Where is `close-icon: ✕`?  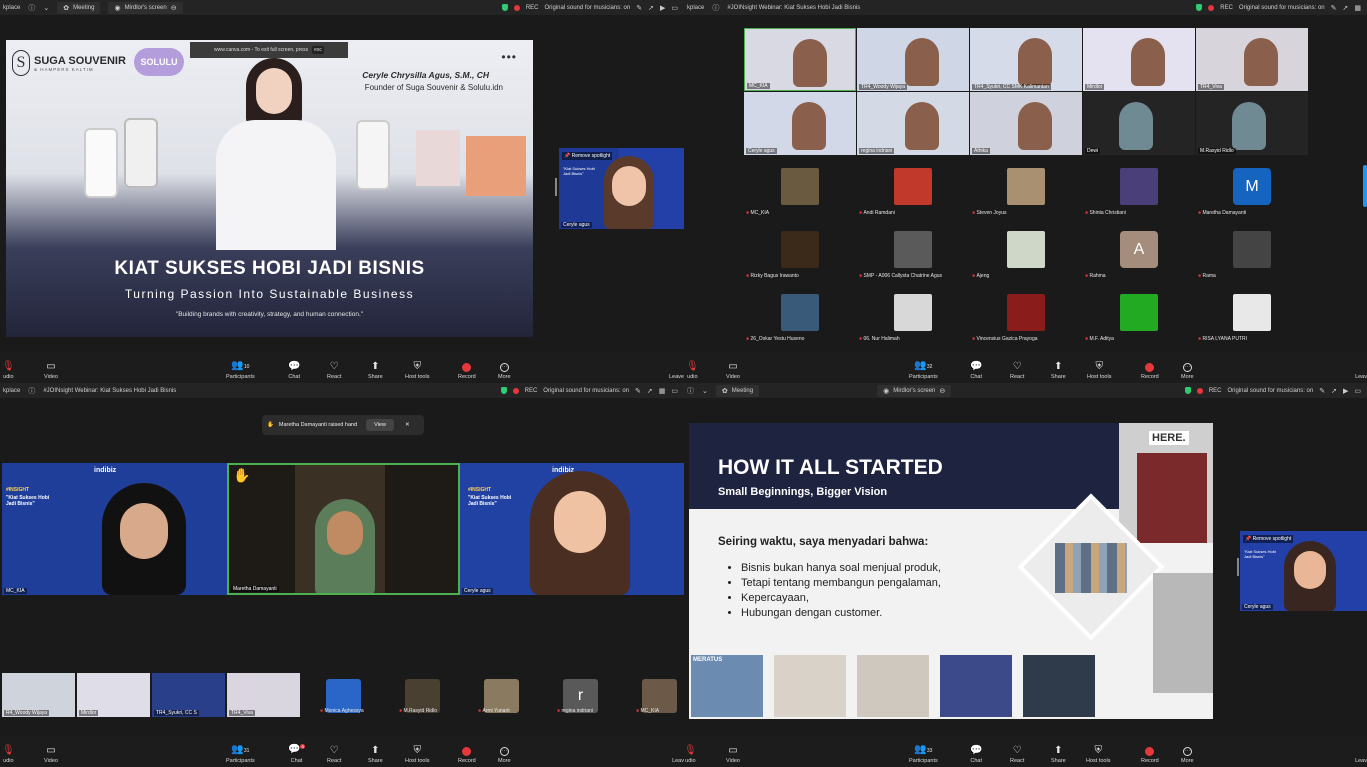
close-icon: ✕ is located at coordinates (407, 425).